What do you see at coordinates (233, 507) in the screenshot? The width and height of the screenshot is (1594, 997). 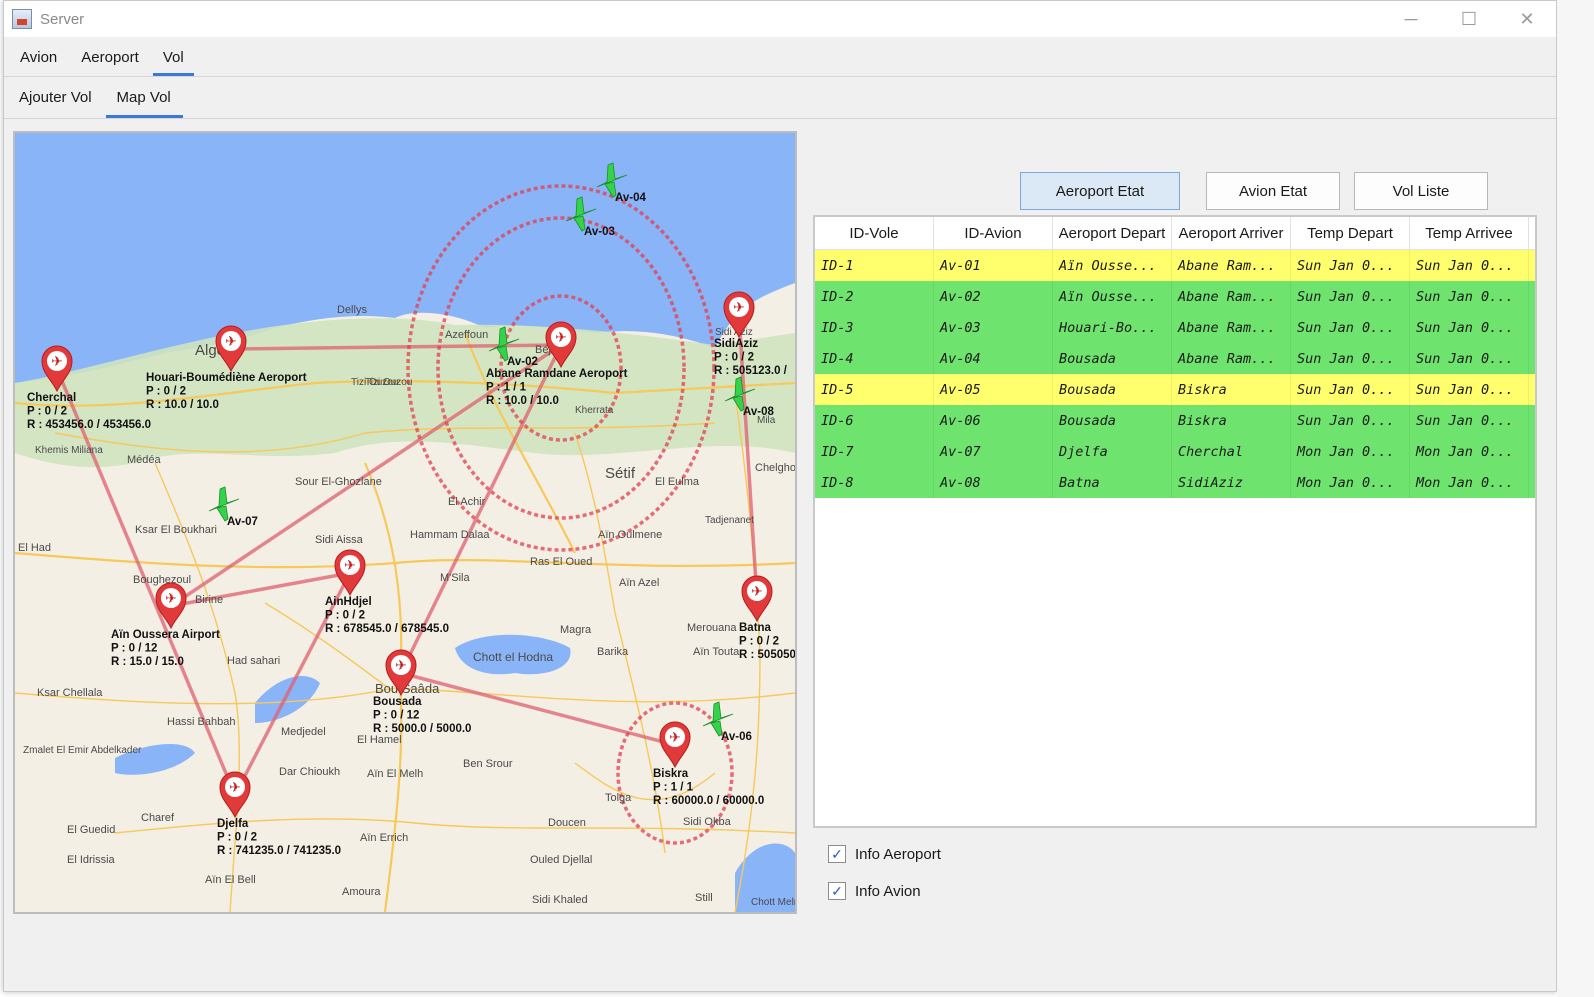 I see `plane-marker: Av-07` at bounding box center [233, 507].